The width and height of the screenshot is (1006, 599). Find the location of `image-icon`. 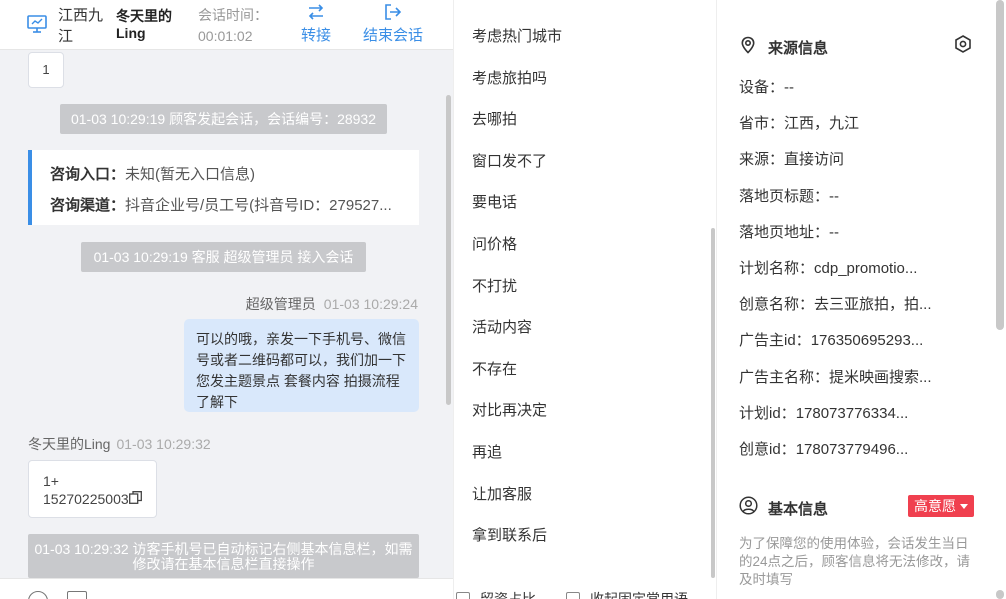

image-icon is located at coordinates (77, 595).